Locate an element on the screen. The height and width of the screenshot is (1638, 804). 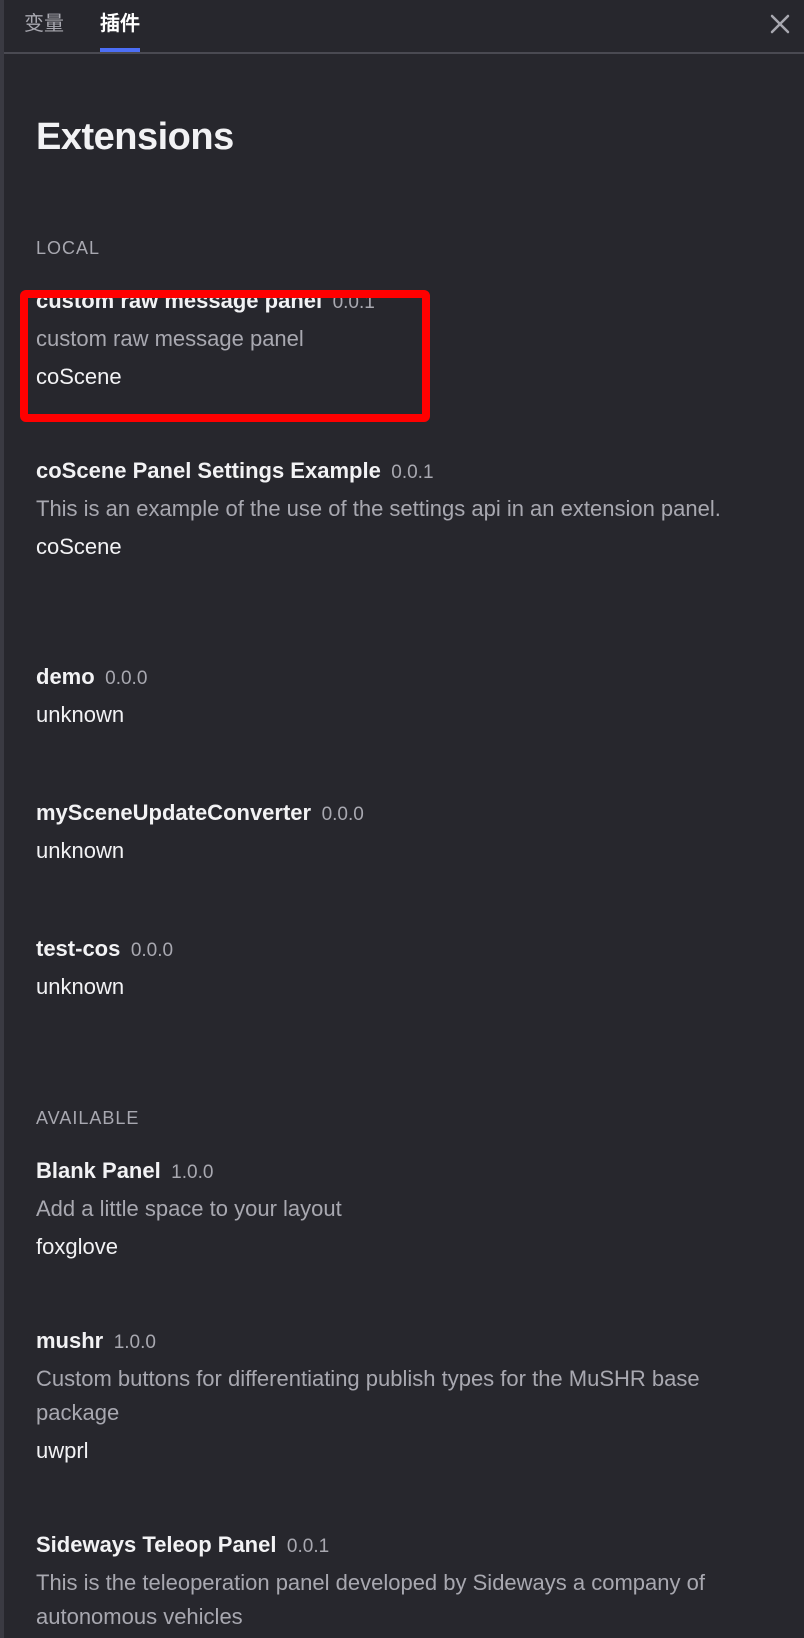
extension-name: mushr is located at coordinates (70, 1340).